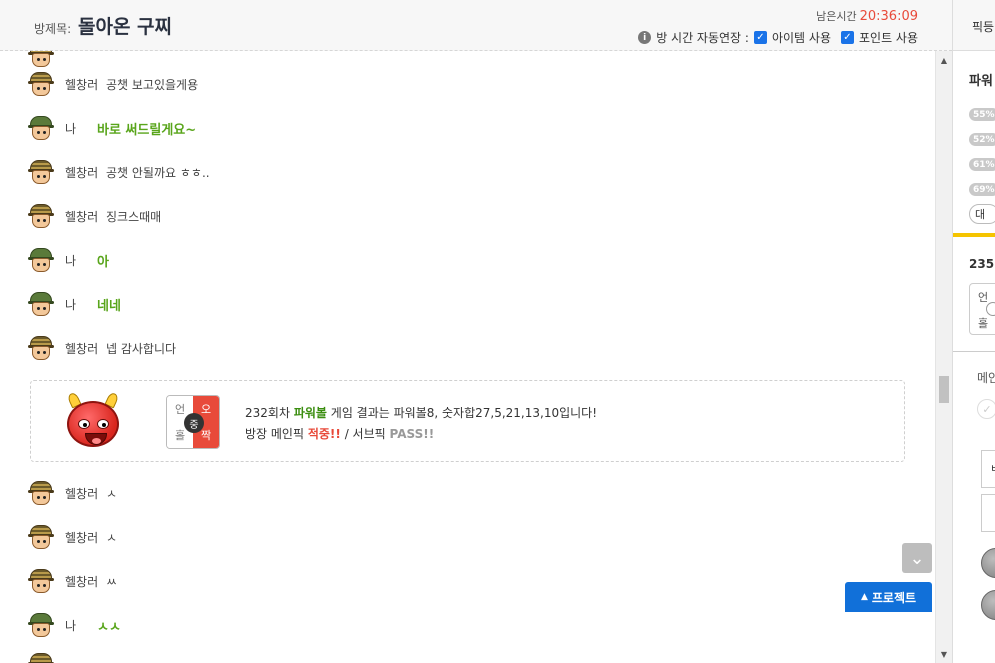 The height and width of the screenshot is (663, 995). What do you see at coordinates (982, 309) in the screenshot?
I see `mini-pick-grid: 언 홀` at bounding box center [982, 309].